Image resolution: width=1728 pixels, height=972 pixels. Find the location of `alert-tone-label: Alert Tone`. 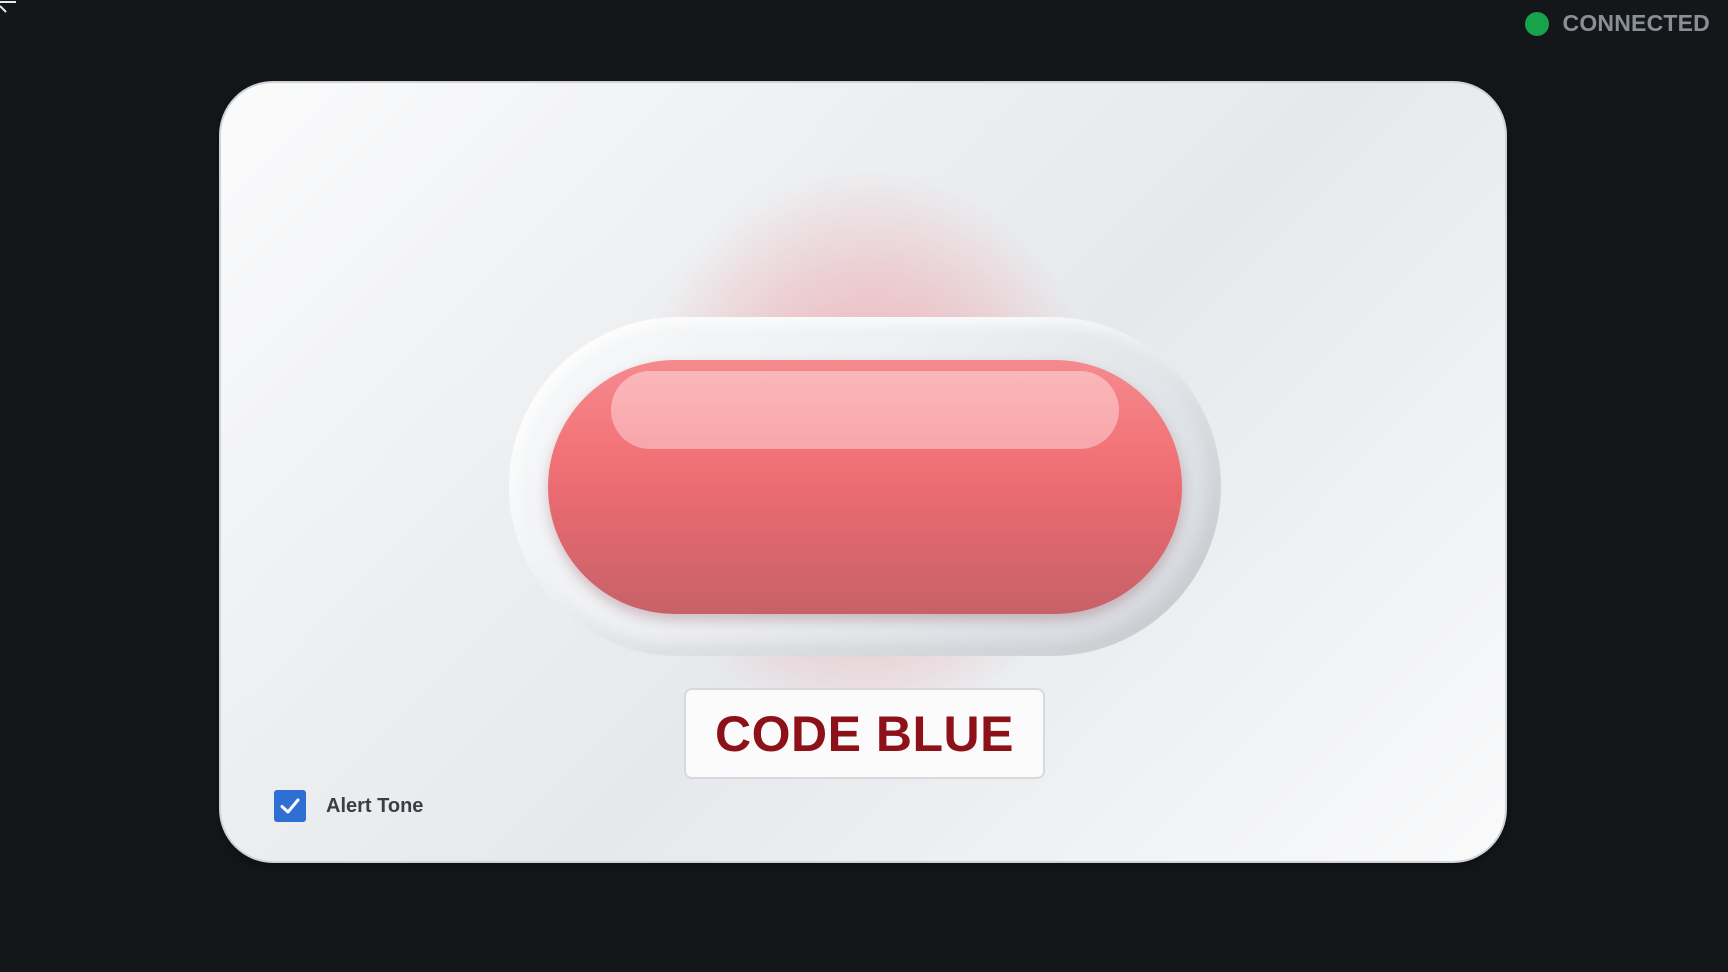

alert-tone-label: Alert Tone is located at coordinates (375, 805).